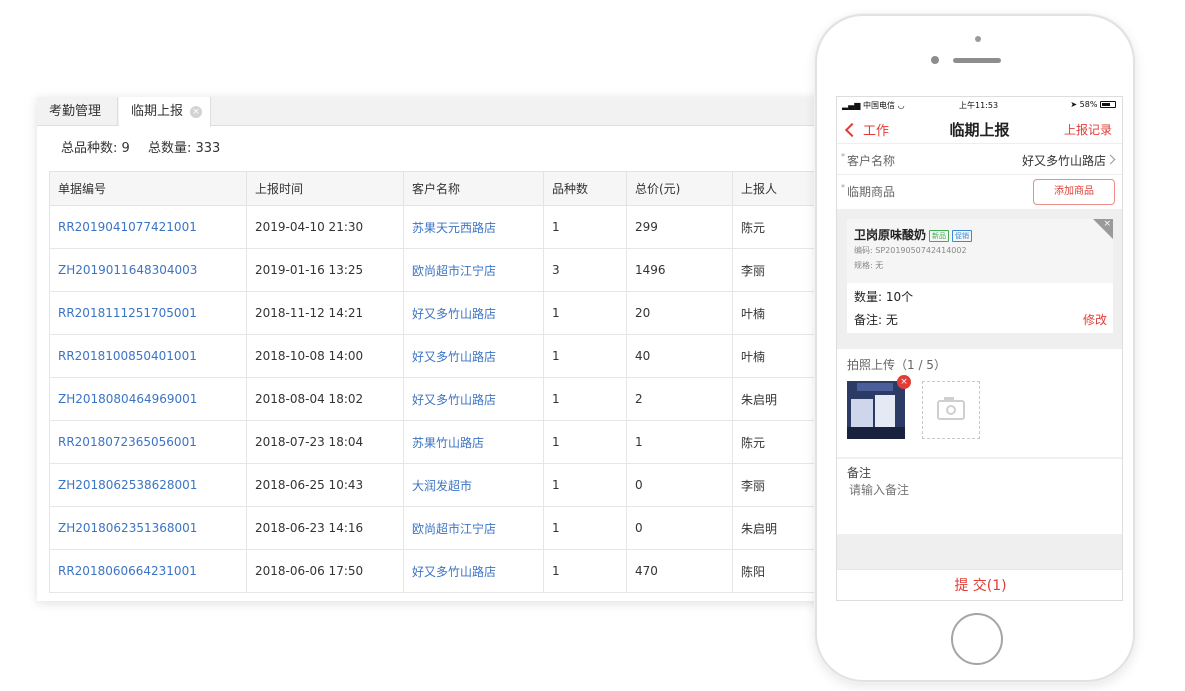 The height and width of the screenshot is (691, 1185). I want to click on col-header-time: 上报时间, so click(325, 188).